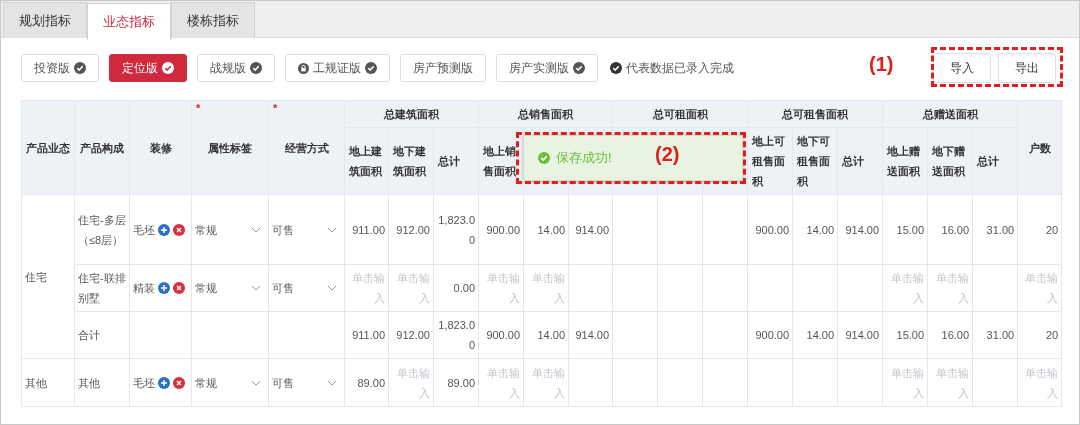 The width and height of the screenshot is (1080, 425). I want to click on legend-text: 代表数据已录入完成, so click(680, 68).